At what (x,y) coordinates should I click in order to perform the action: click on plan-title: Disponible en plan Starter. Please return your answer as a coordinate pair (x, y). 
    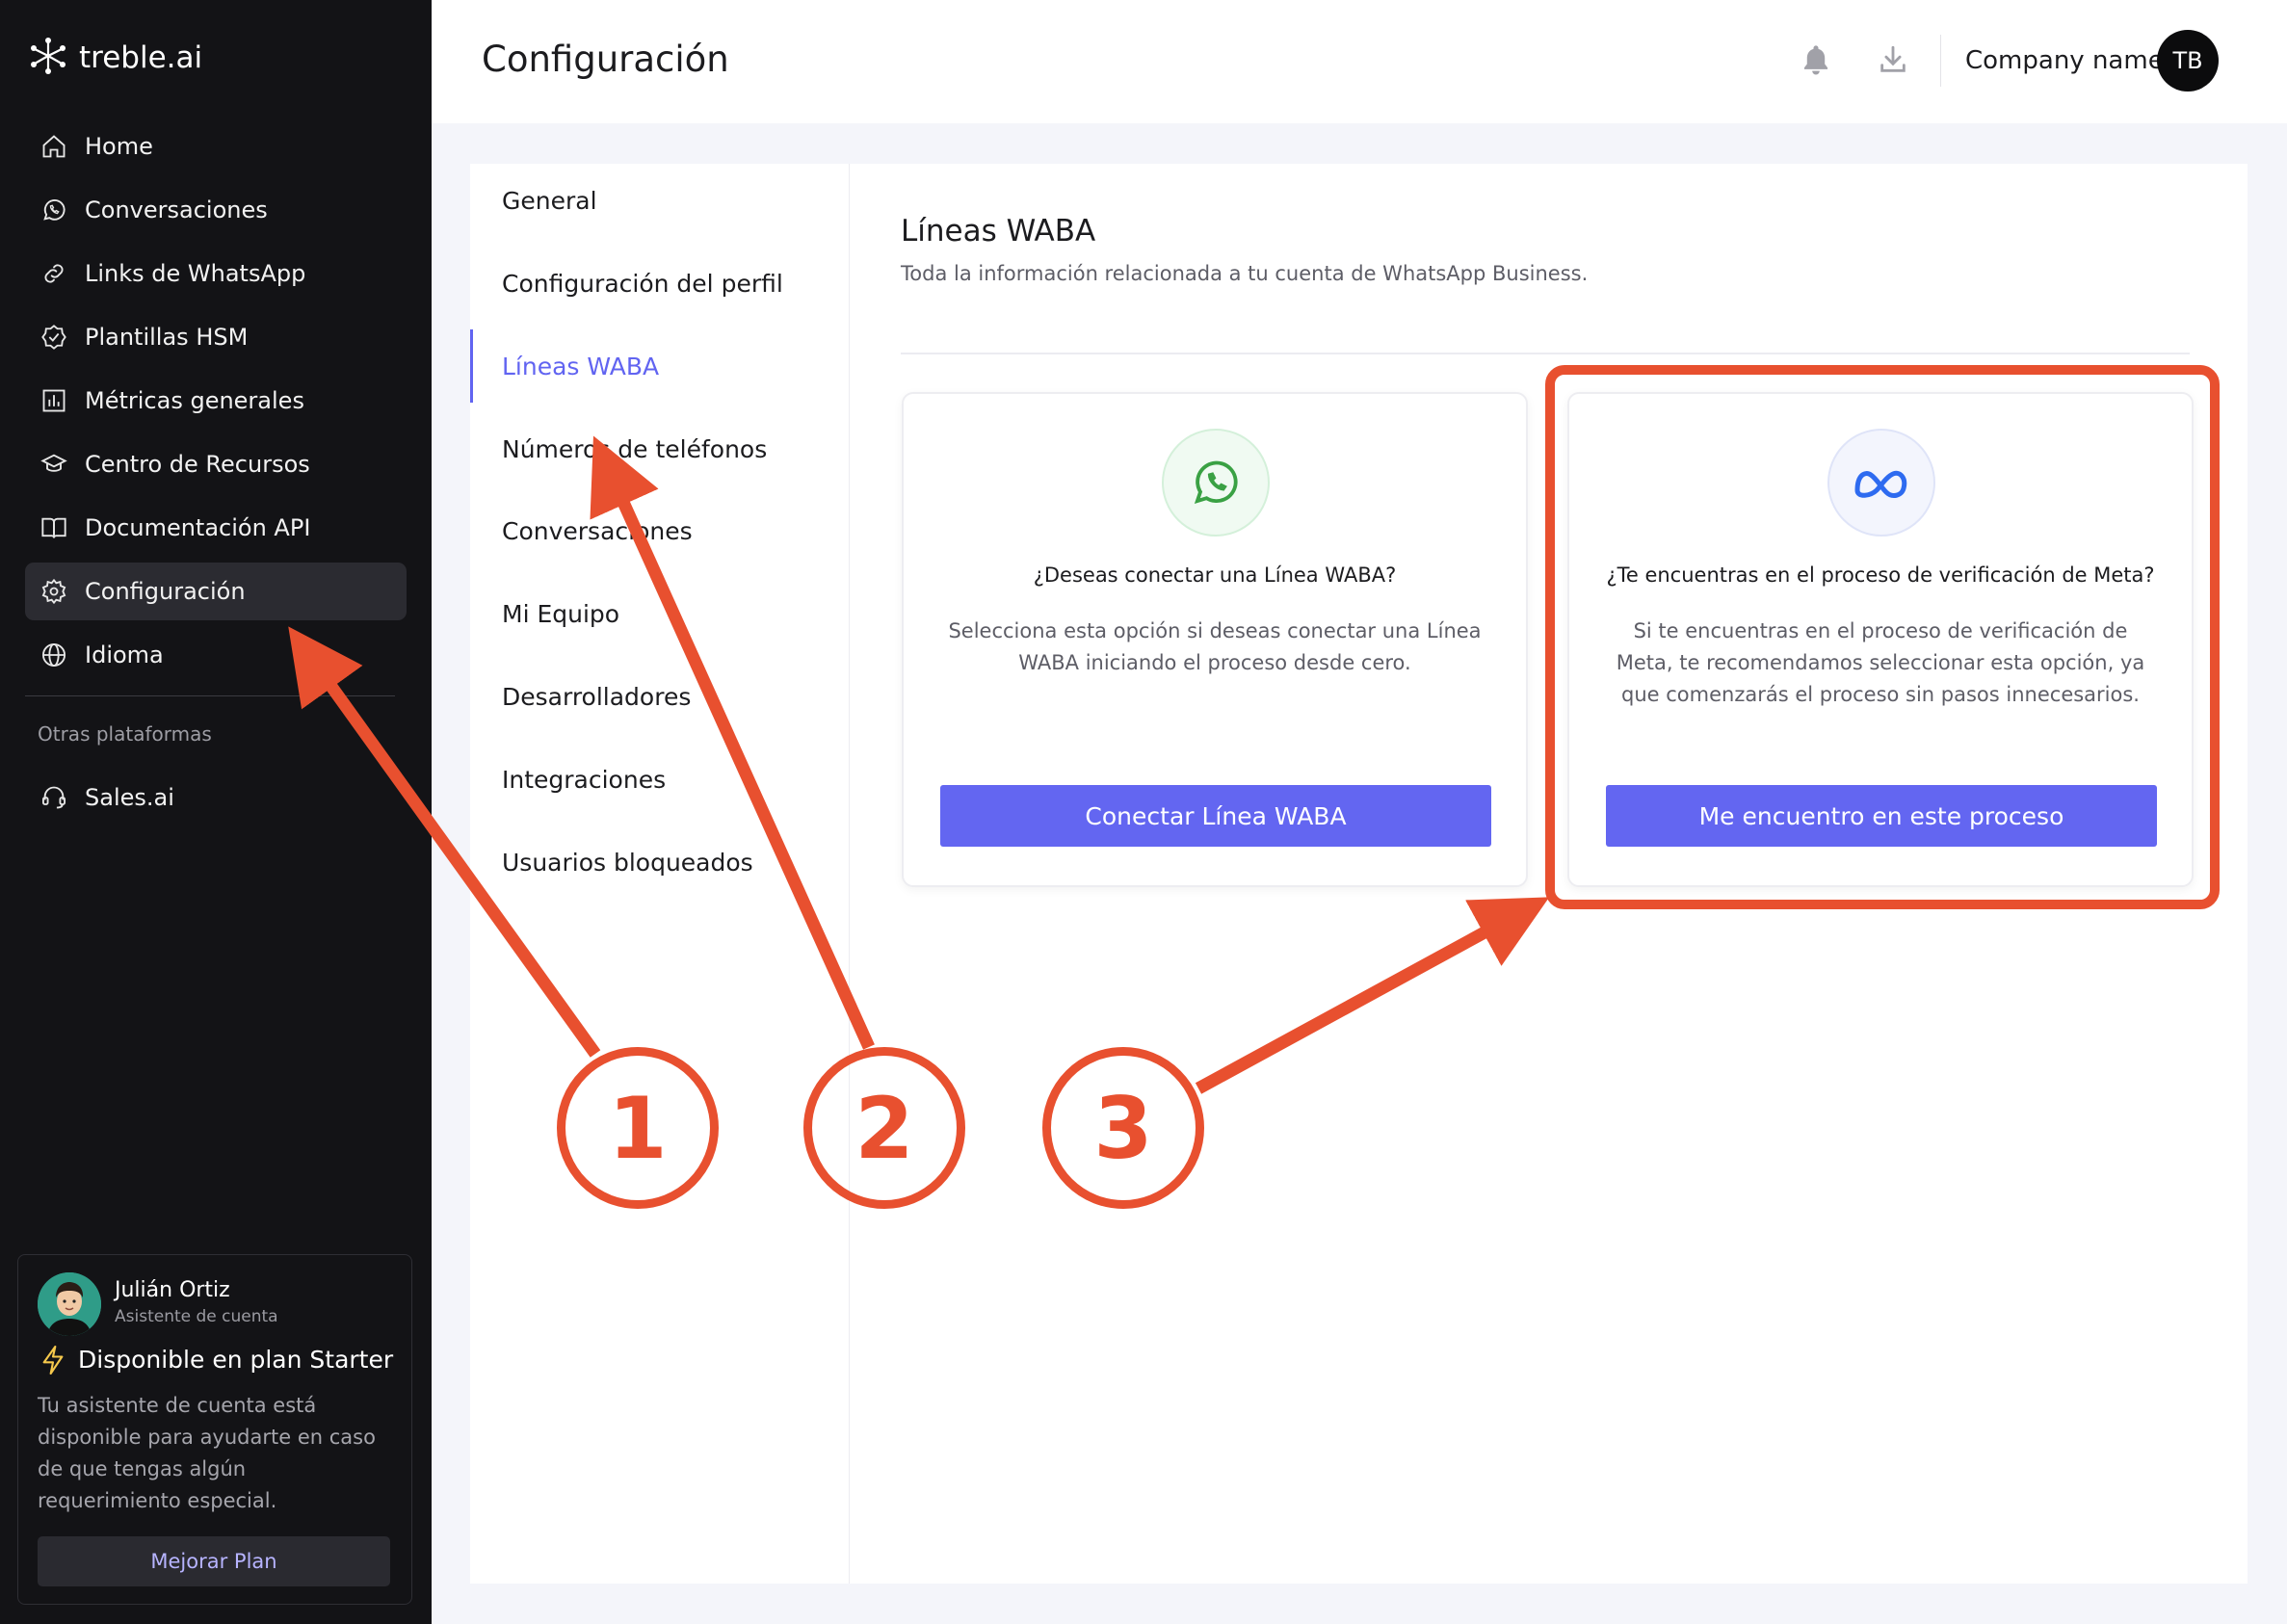
    Looking at the image, I should click on (236, 1360).